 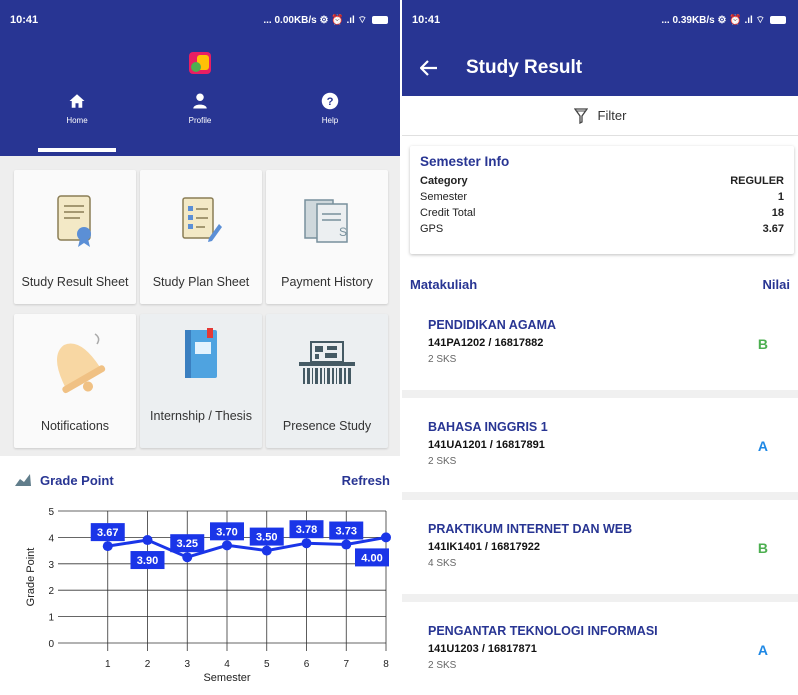 I want to click on top-navigation: Home Profile ? Help, so click(x=200, y=98).